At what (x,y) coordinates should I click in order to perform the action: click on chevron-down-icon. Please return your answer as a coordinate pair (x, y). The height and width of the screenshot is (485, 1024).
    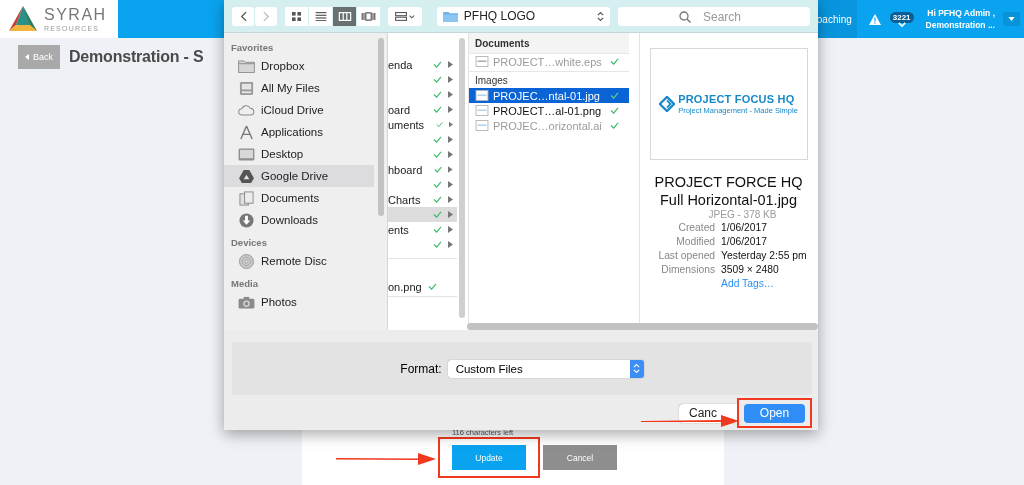
    Looking at the image, I should click on (901, 24).